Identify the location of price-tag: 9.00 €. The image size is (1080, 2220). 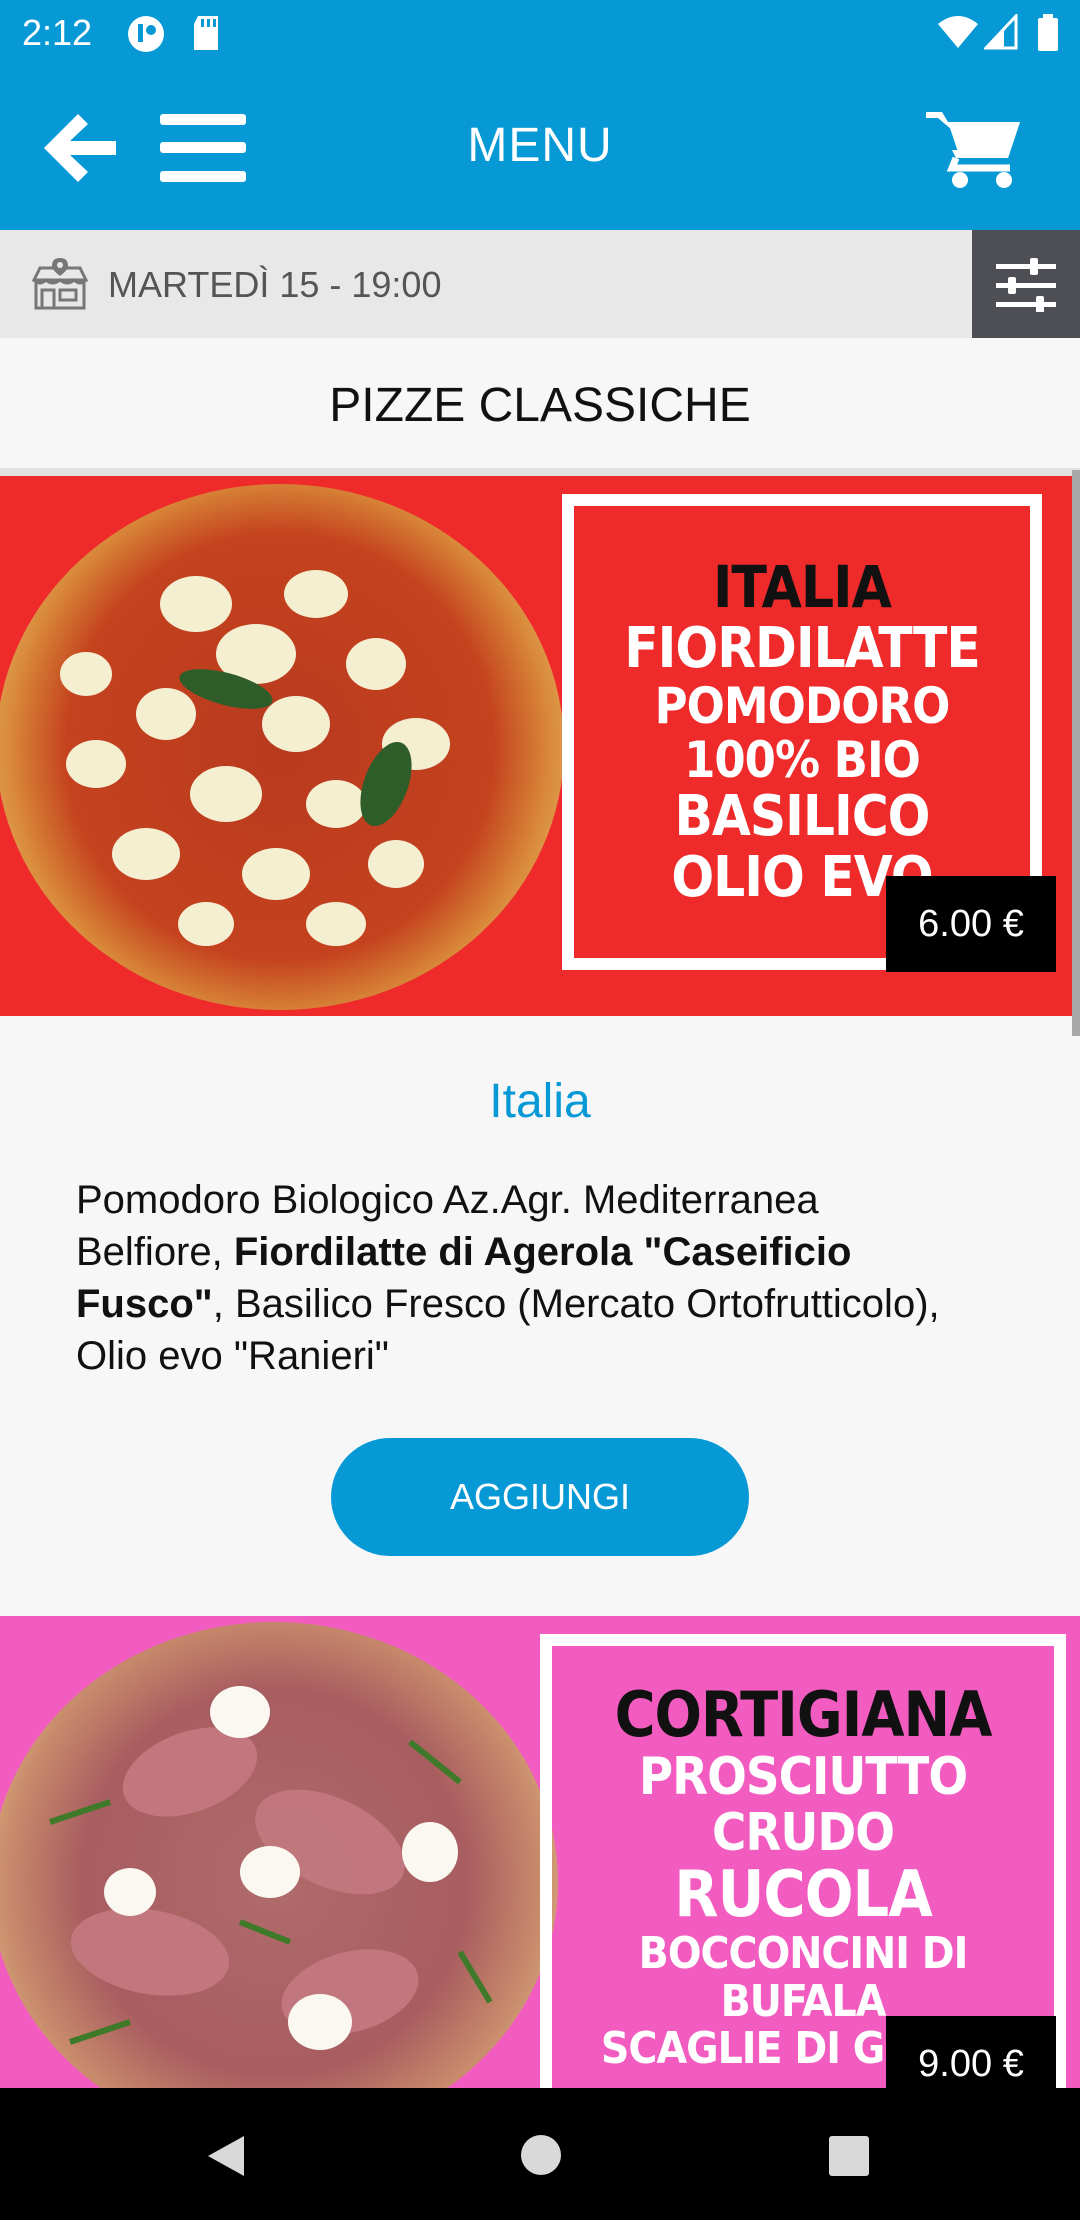
(971, 2052).